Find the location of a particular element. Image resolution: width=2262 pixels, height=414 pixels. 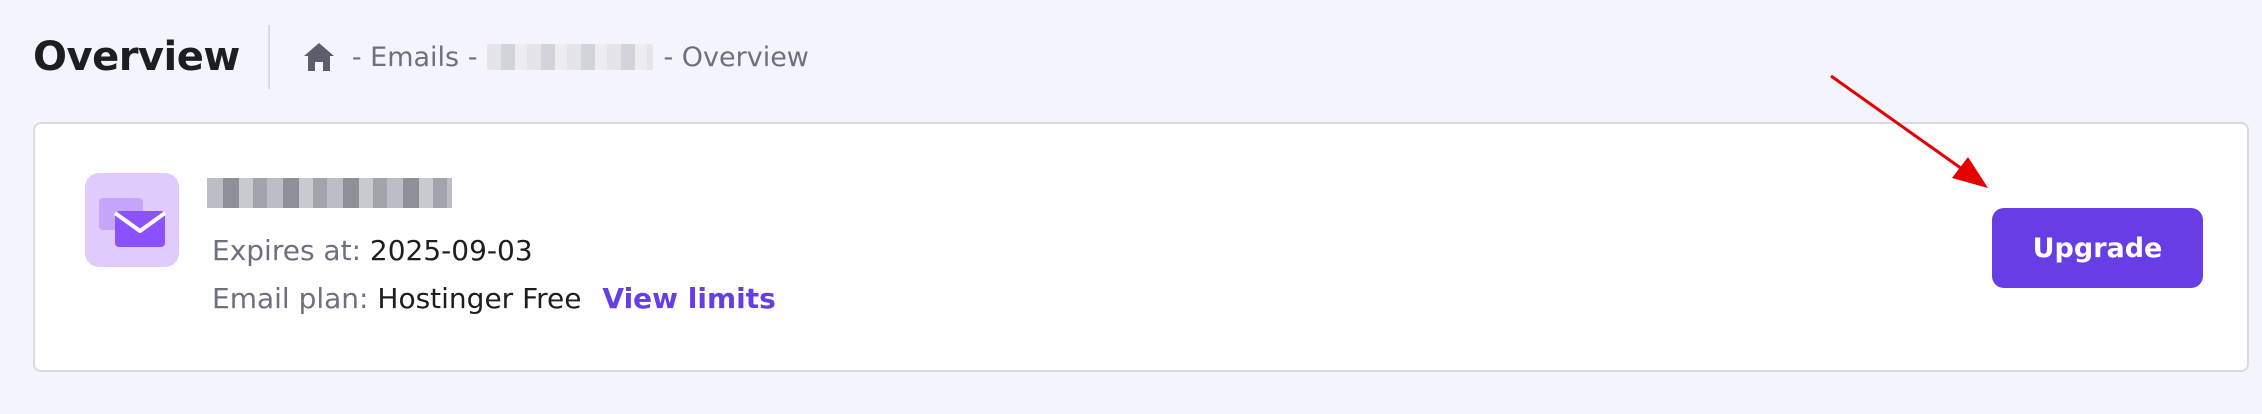

plan-label: Email plan: is located at coordinates (290, 298).